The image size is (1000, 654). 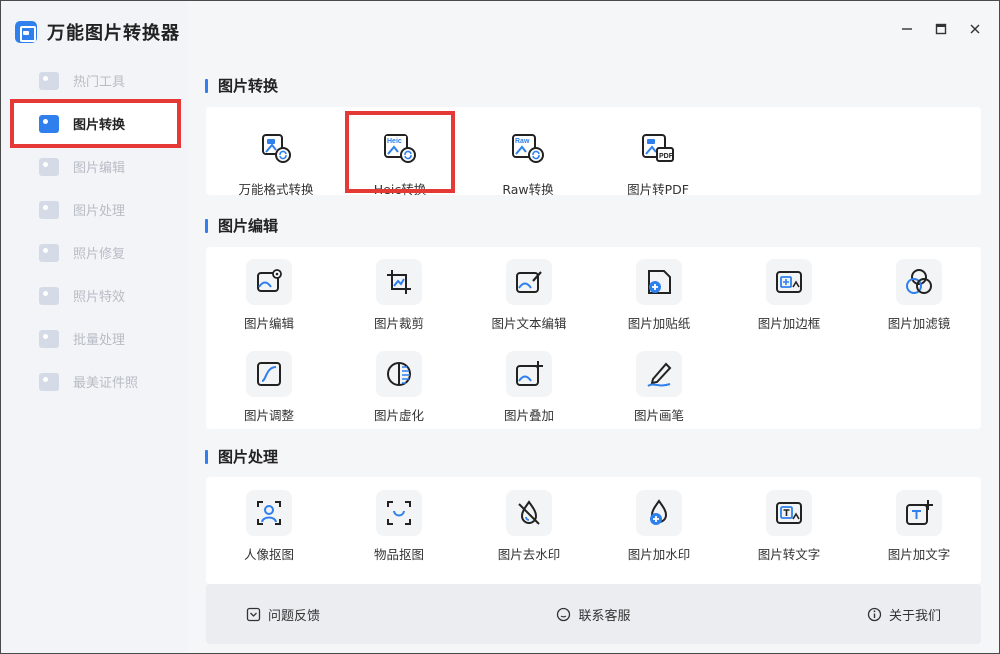 I want to click on sidebar-item-id-photo: 最美证件照, so click(x=95, y=381).